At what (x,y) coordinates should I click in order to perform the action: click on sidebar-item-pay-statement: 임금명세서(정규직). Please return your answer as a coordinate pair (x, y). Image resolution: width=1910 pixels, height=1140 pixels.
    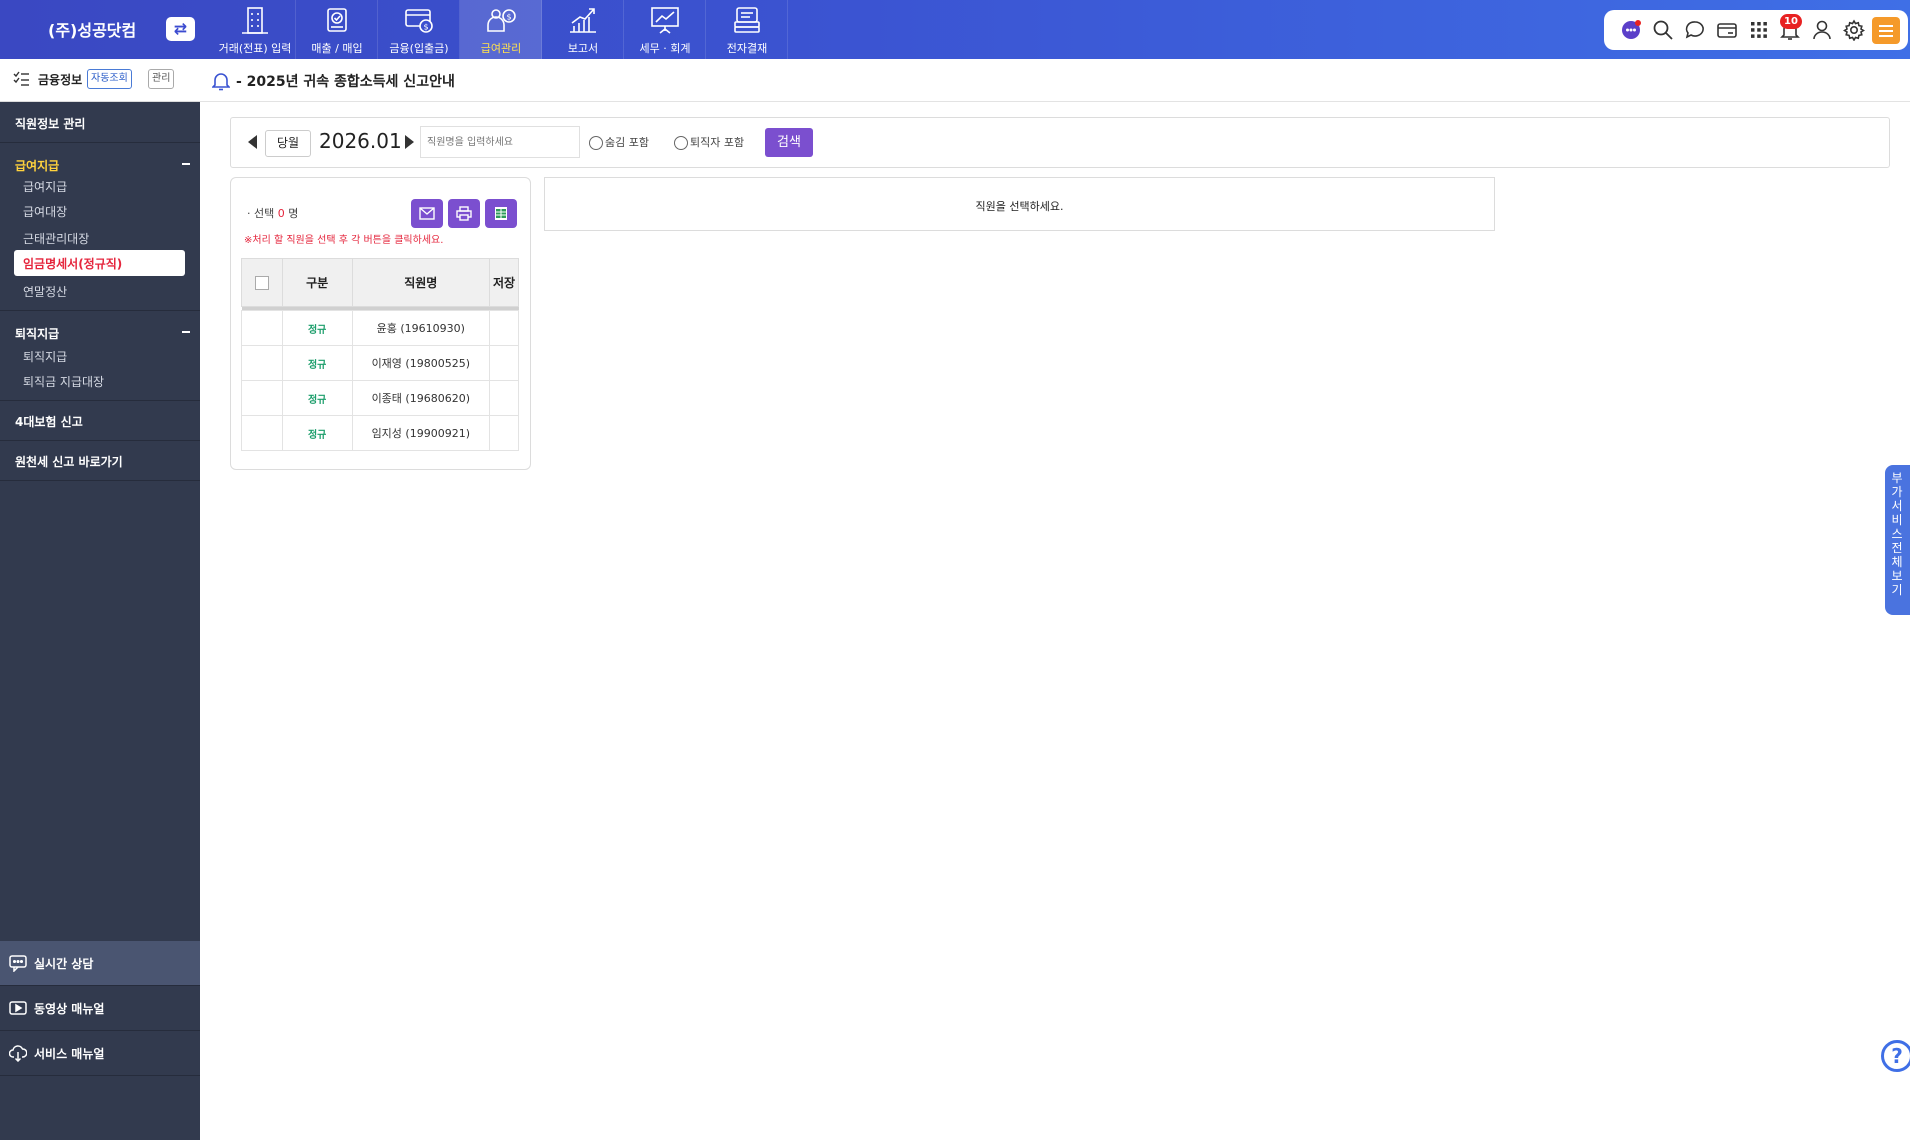
    Looking at the image, I should click on (99, 263).